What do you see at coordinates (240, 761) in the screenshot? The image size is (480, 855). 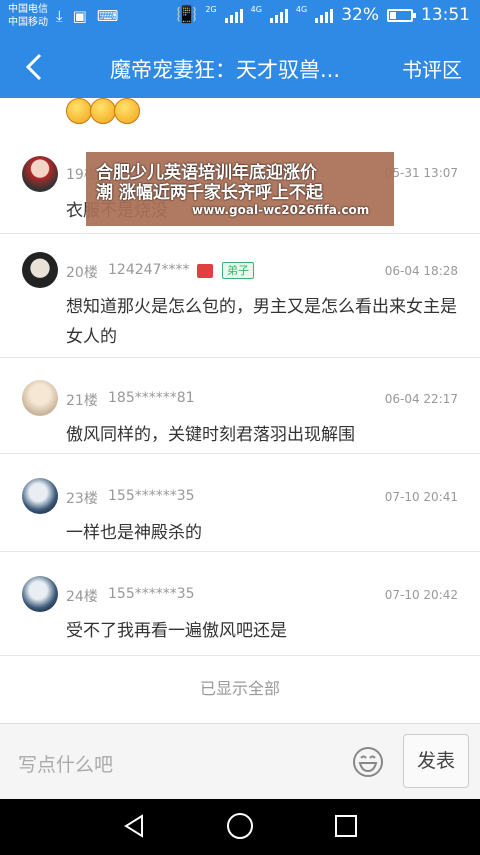 I see `comment-input-bar: 写点什么吧 发表` at bounding box center [240, 761].